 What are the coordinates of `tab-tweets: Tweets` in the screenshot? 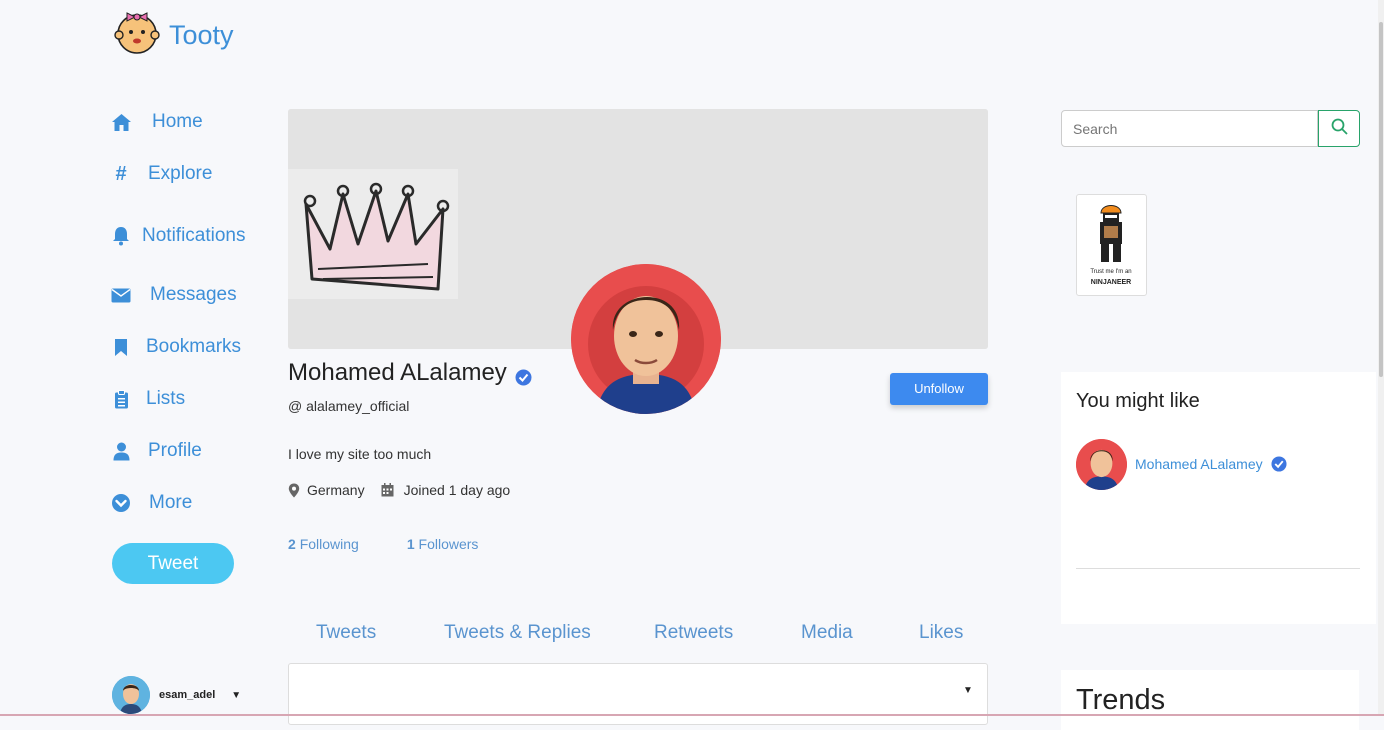 It's located at (346, 633).